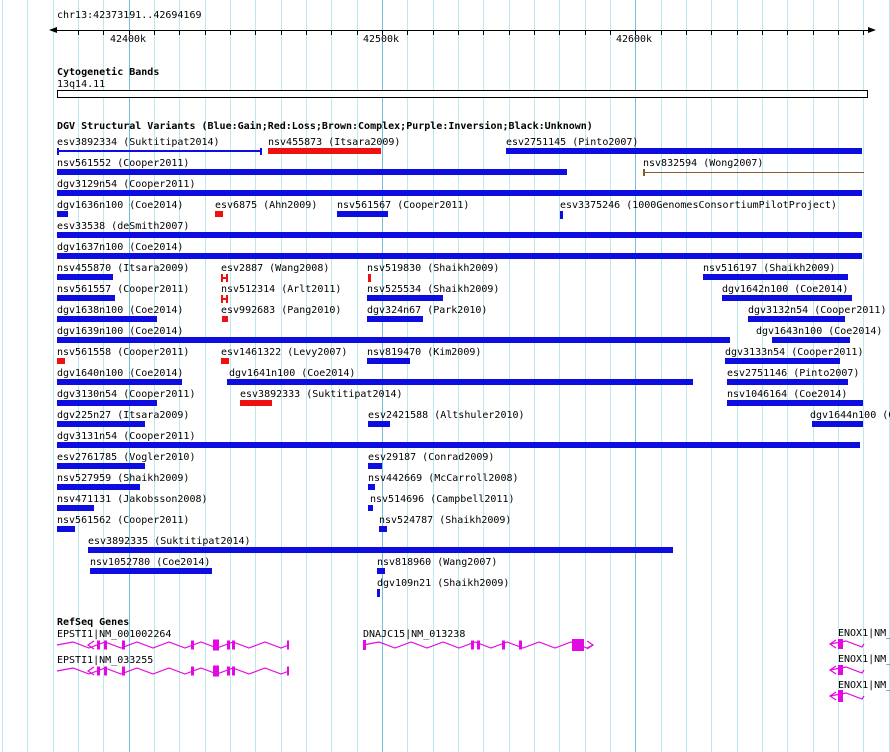  I want to click on variant-label: esv992683 (Pang2010), so click(281, 310).